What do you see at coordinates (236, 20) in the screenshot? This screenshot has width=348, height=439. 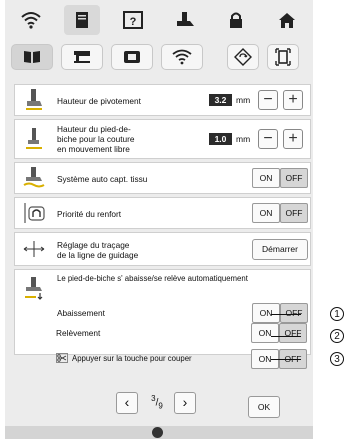 I see `lock-icon` at bounding box center [236, 20].